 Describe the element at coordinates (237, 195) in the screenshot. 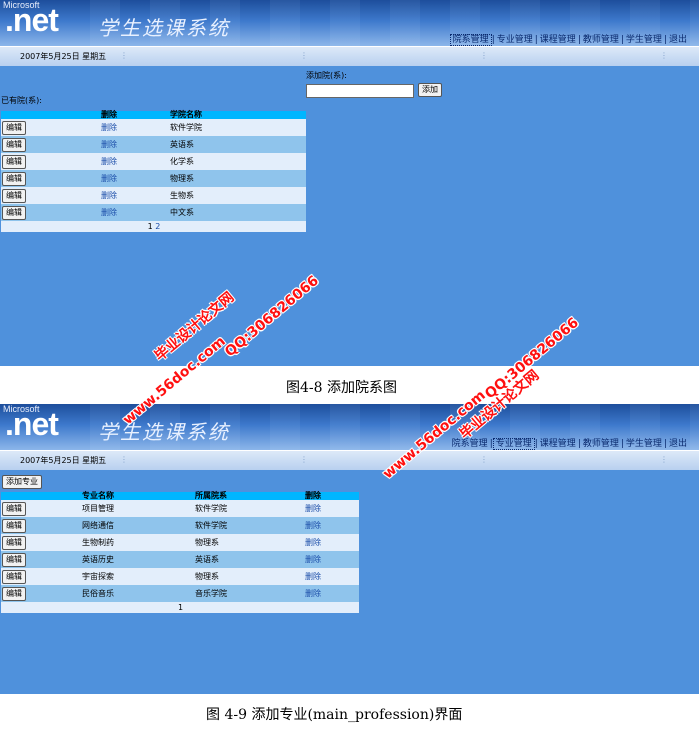

I see `department-name: 生物系` at that location.